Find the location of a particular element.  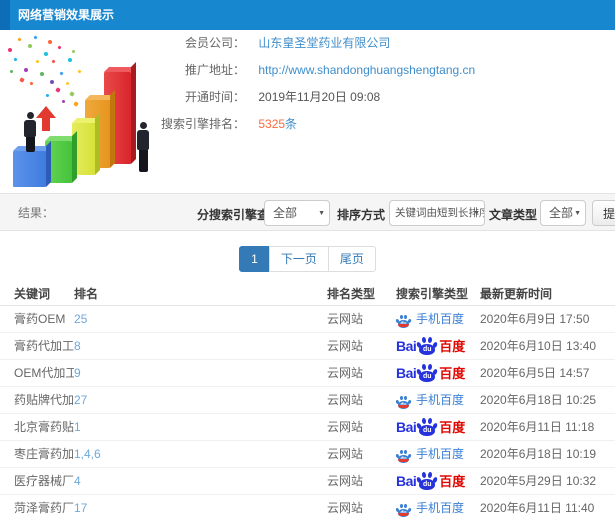

submit-button: 提交 is located at coordinates (603, 213).